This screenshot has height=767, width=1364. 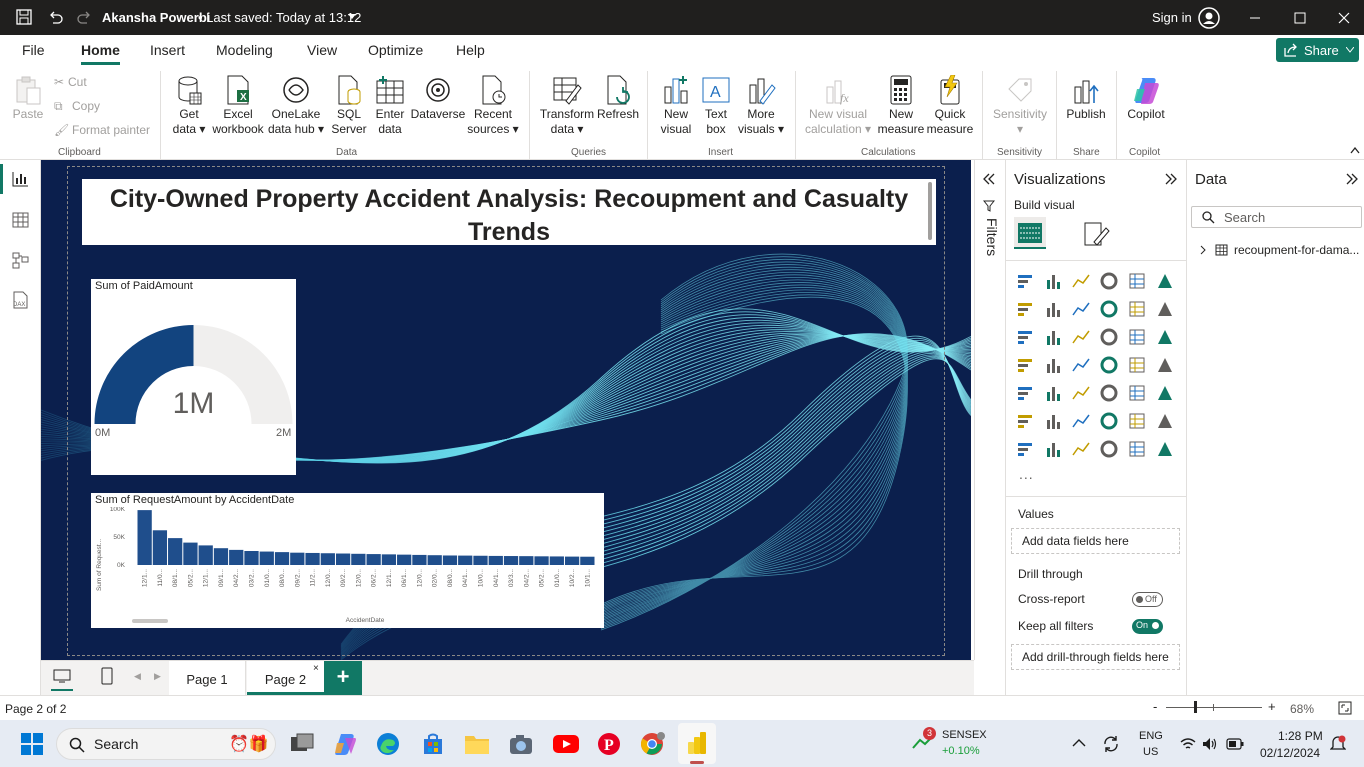 What do you see at coordinates (1146, 98) in the screenshot?
I see `copilot-button: Copilot` at bounding box center [1146, 98].